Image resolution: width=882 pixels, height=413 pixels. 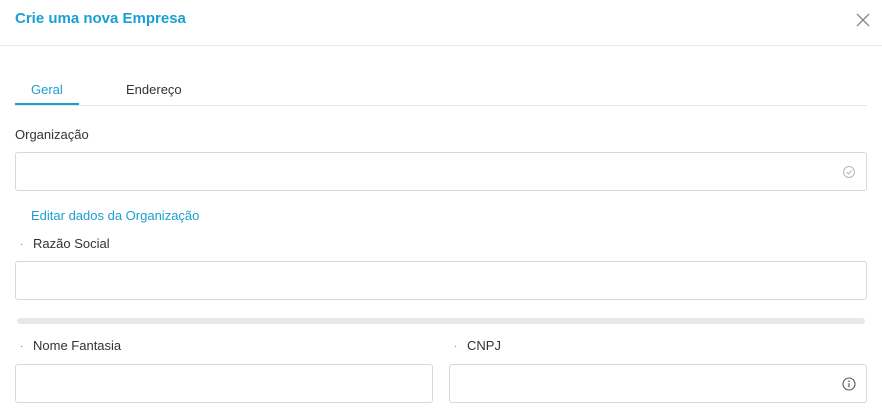 I want to click on organizacao-label: Organização, so click(x=52, y=134).